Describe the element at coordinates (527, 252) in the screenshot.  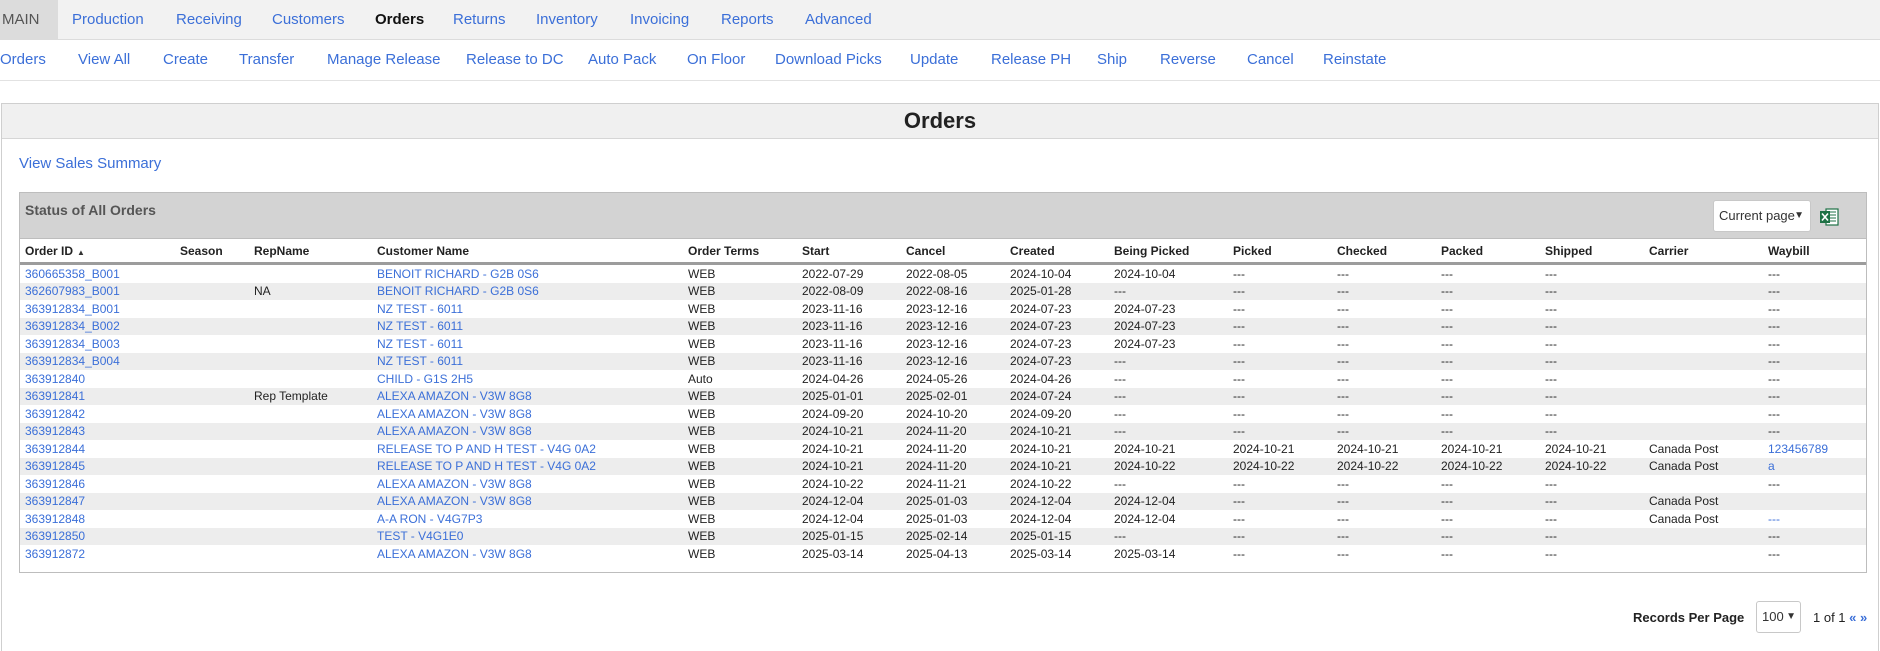
I see `col-customer-name: Customer Name` at that location.